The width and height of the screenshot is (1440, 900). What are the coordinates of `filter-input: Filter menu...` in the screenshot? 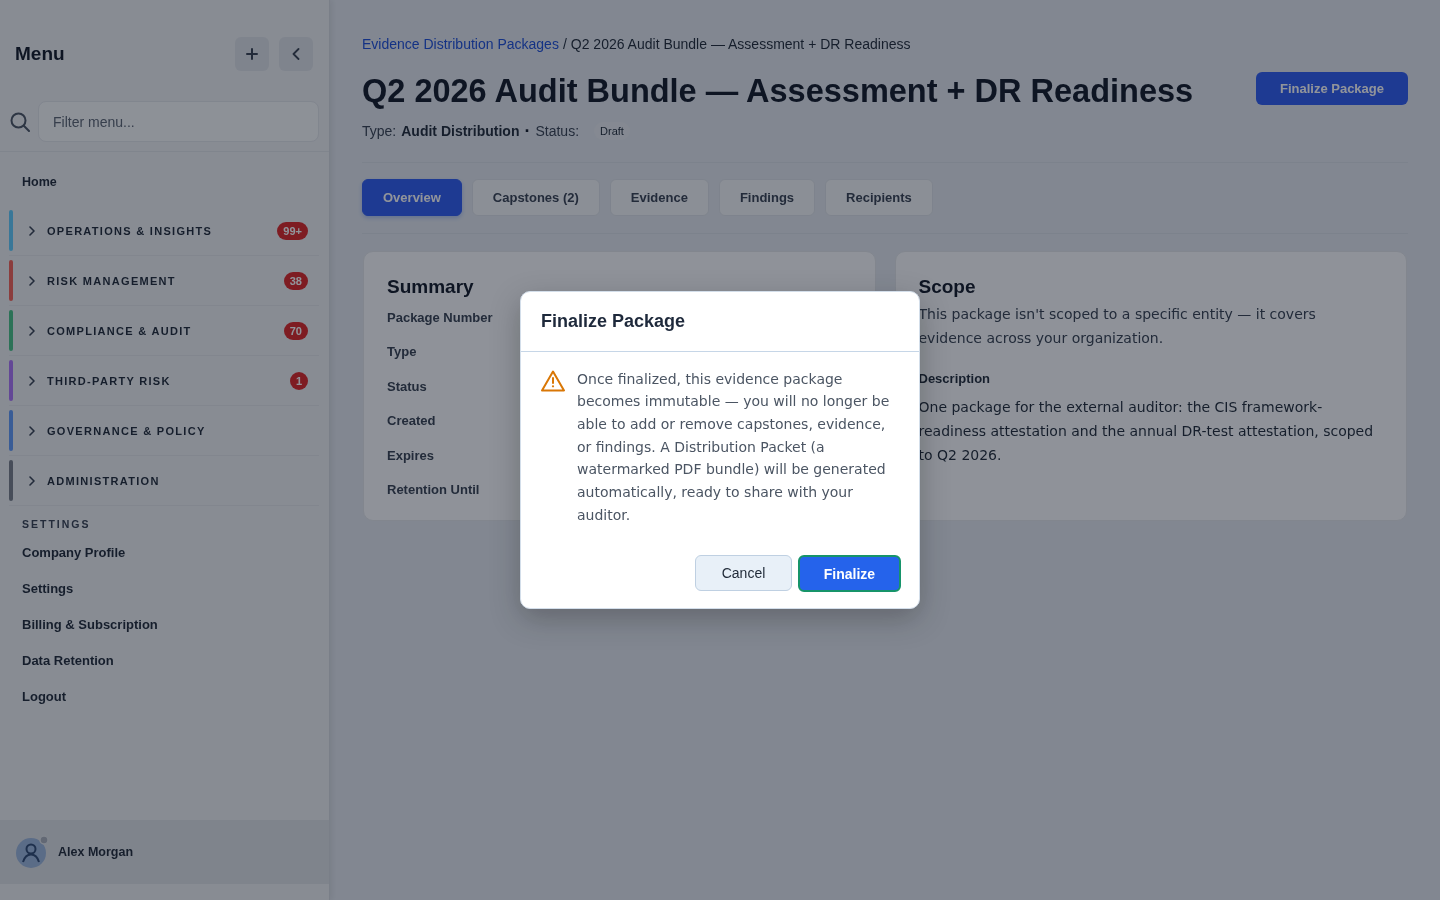 It's located at (178, 121).